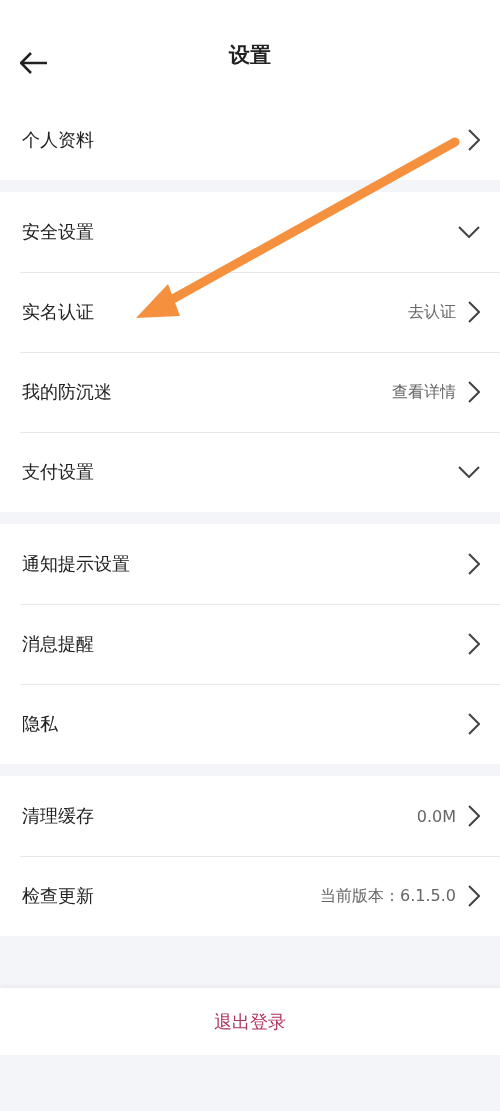 This screenshot has width=500, height=1111. I want to click on settings-row: 实名认证 去认证, so click(250, 312).